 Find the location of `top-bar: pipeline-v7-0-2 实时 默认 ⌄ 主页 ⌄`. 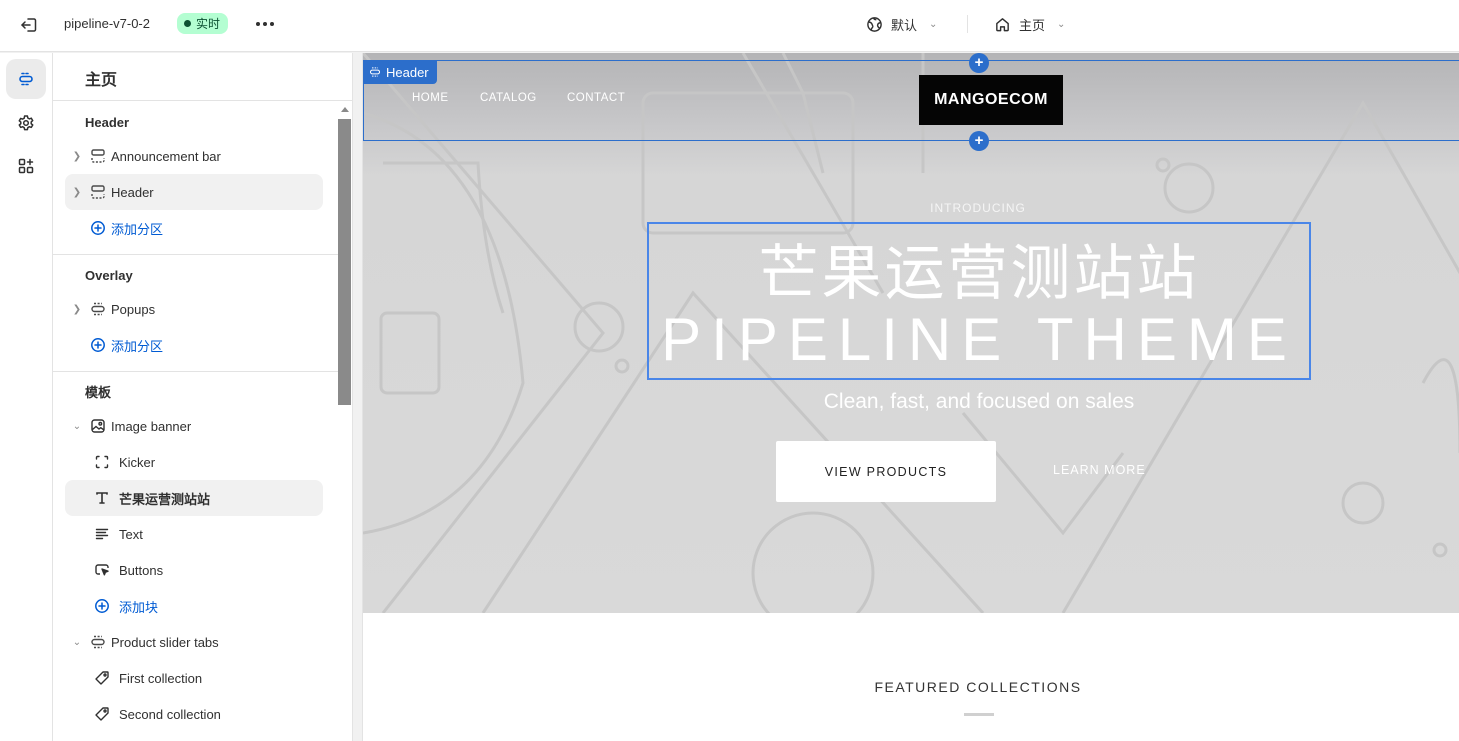

top-bar: pipeline-v7-0-2 实时 默认 ⌄ 主页 ⌄ is located at coordinates (729, 26).